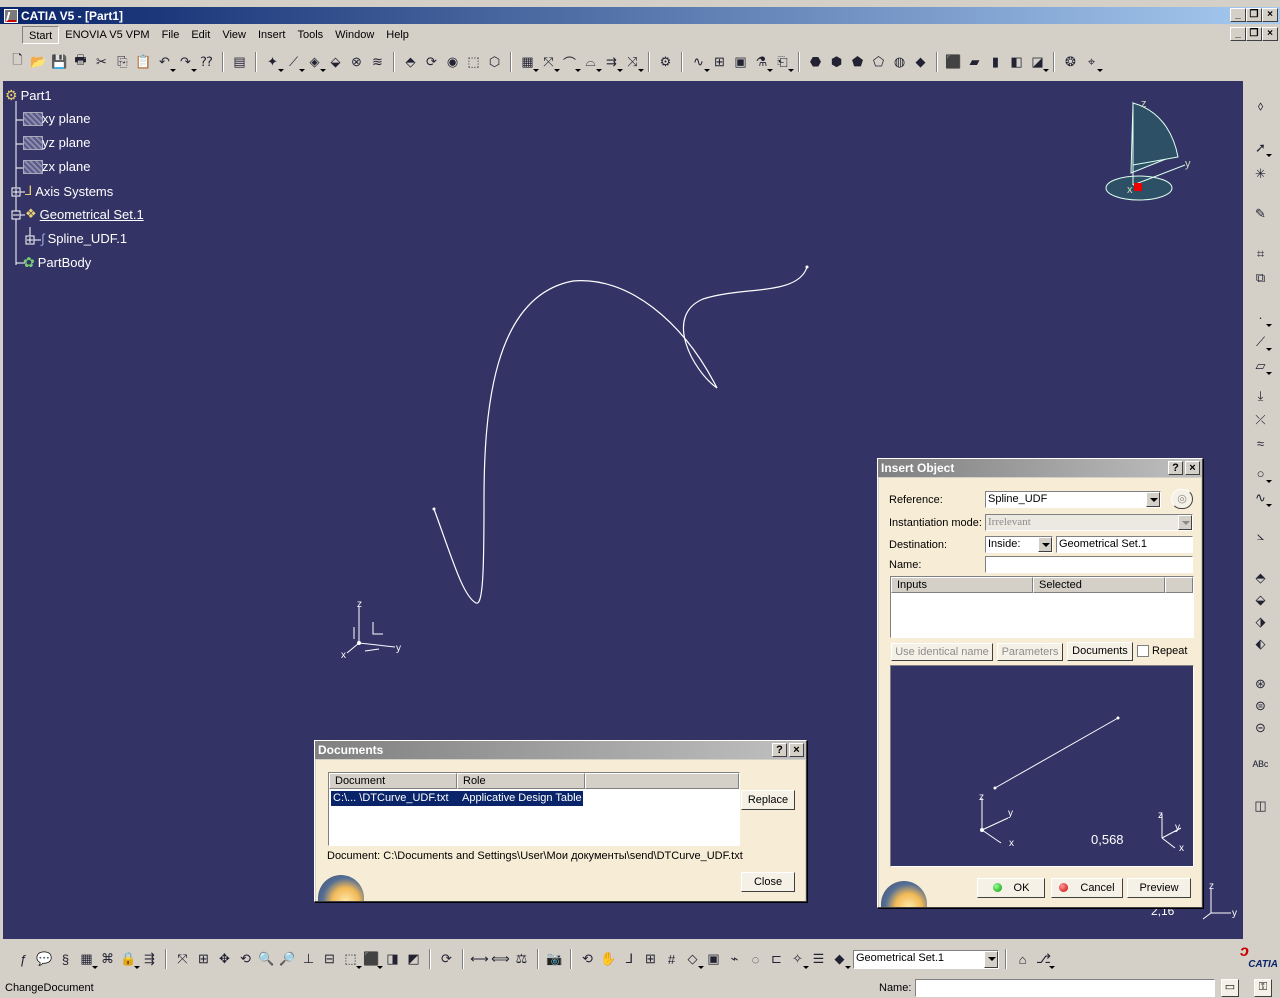 This screenshot has width=1280, height=998. What do you see at coordinates (473, 62) in the screenshot?
I see `offset-icon: ⬚` at bounding box center [473, 62].